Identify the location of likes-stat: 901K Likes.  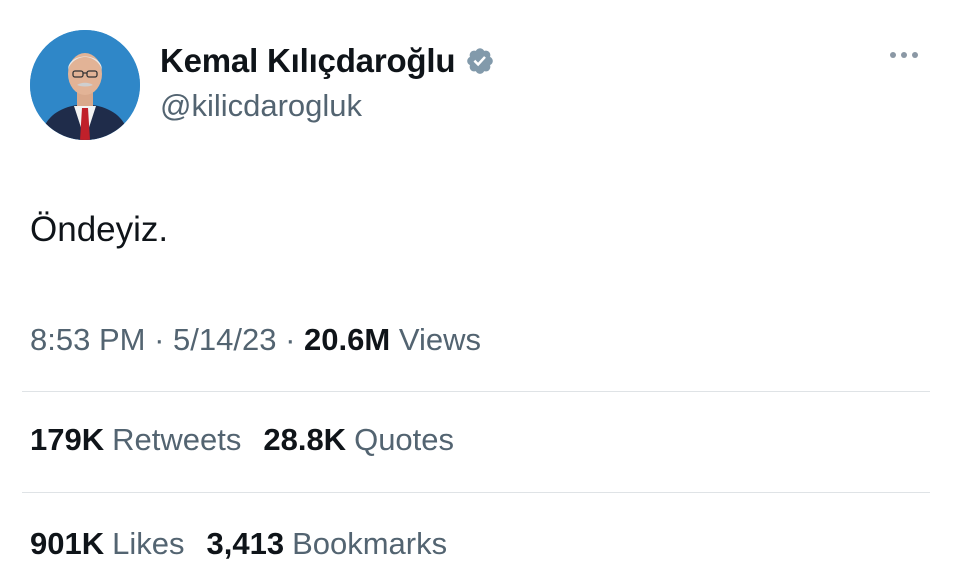
(107, 544).